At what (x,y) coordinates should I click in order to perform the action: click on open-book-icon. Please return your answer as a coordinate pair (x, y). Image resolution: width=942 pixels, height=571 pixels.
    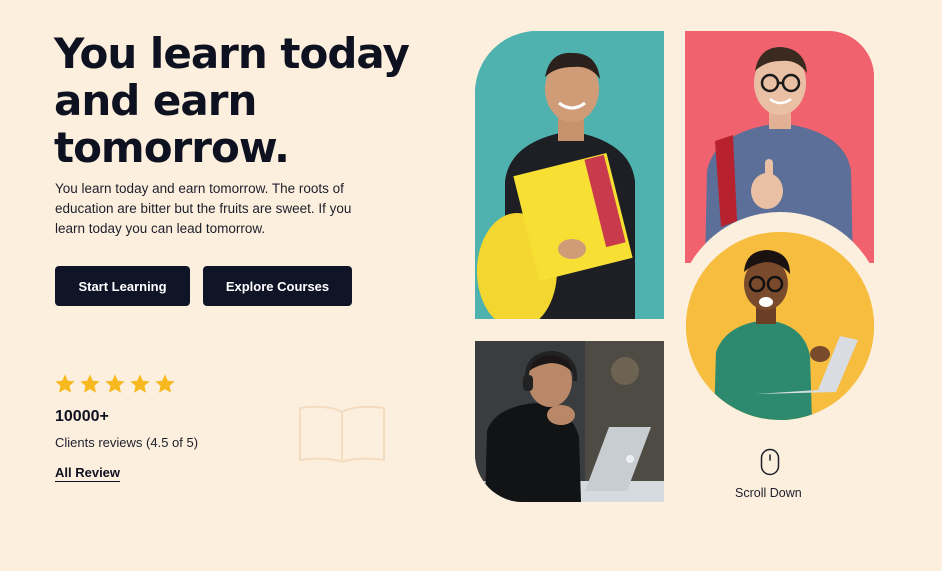
    Looking at the image, I should click on (342, 434).